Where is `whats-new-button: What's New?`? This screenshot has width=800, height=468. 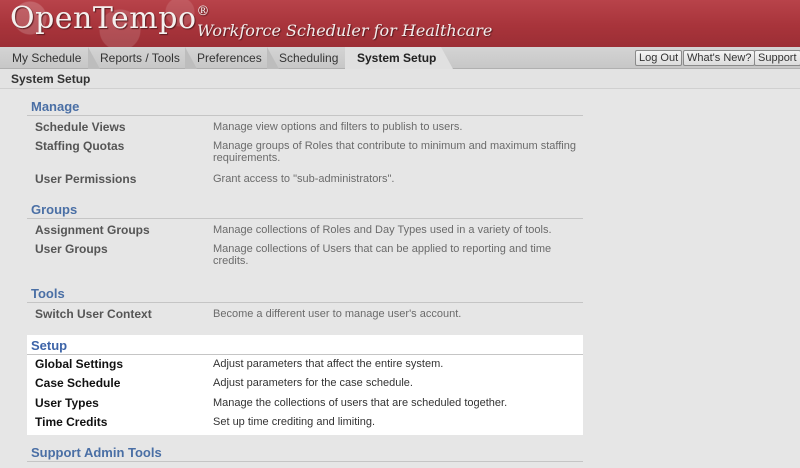 whats-new-button: What's New? is located at coordinates (719, 58).